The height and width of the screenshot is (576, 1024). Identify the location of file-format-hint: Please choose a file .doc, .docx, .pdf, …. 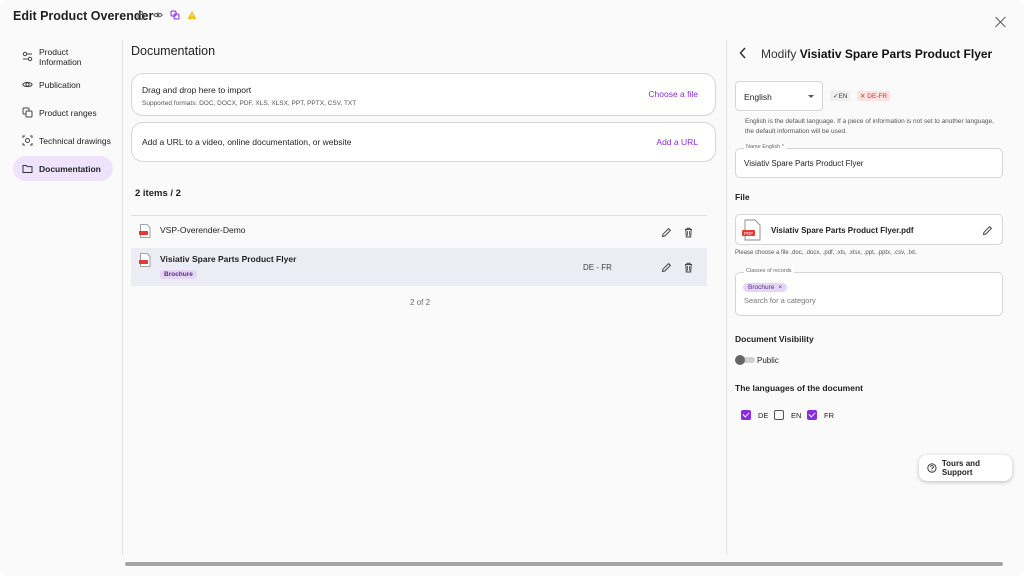
(826, 253).